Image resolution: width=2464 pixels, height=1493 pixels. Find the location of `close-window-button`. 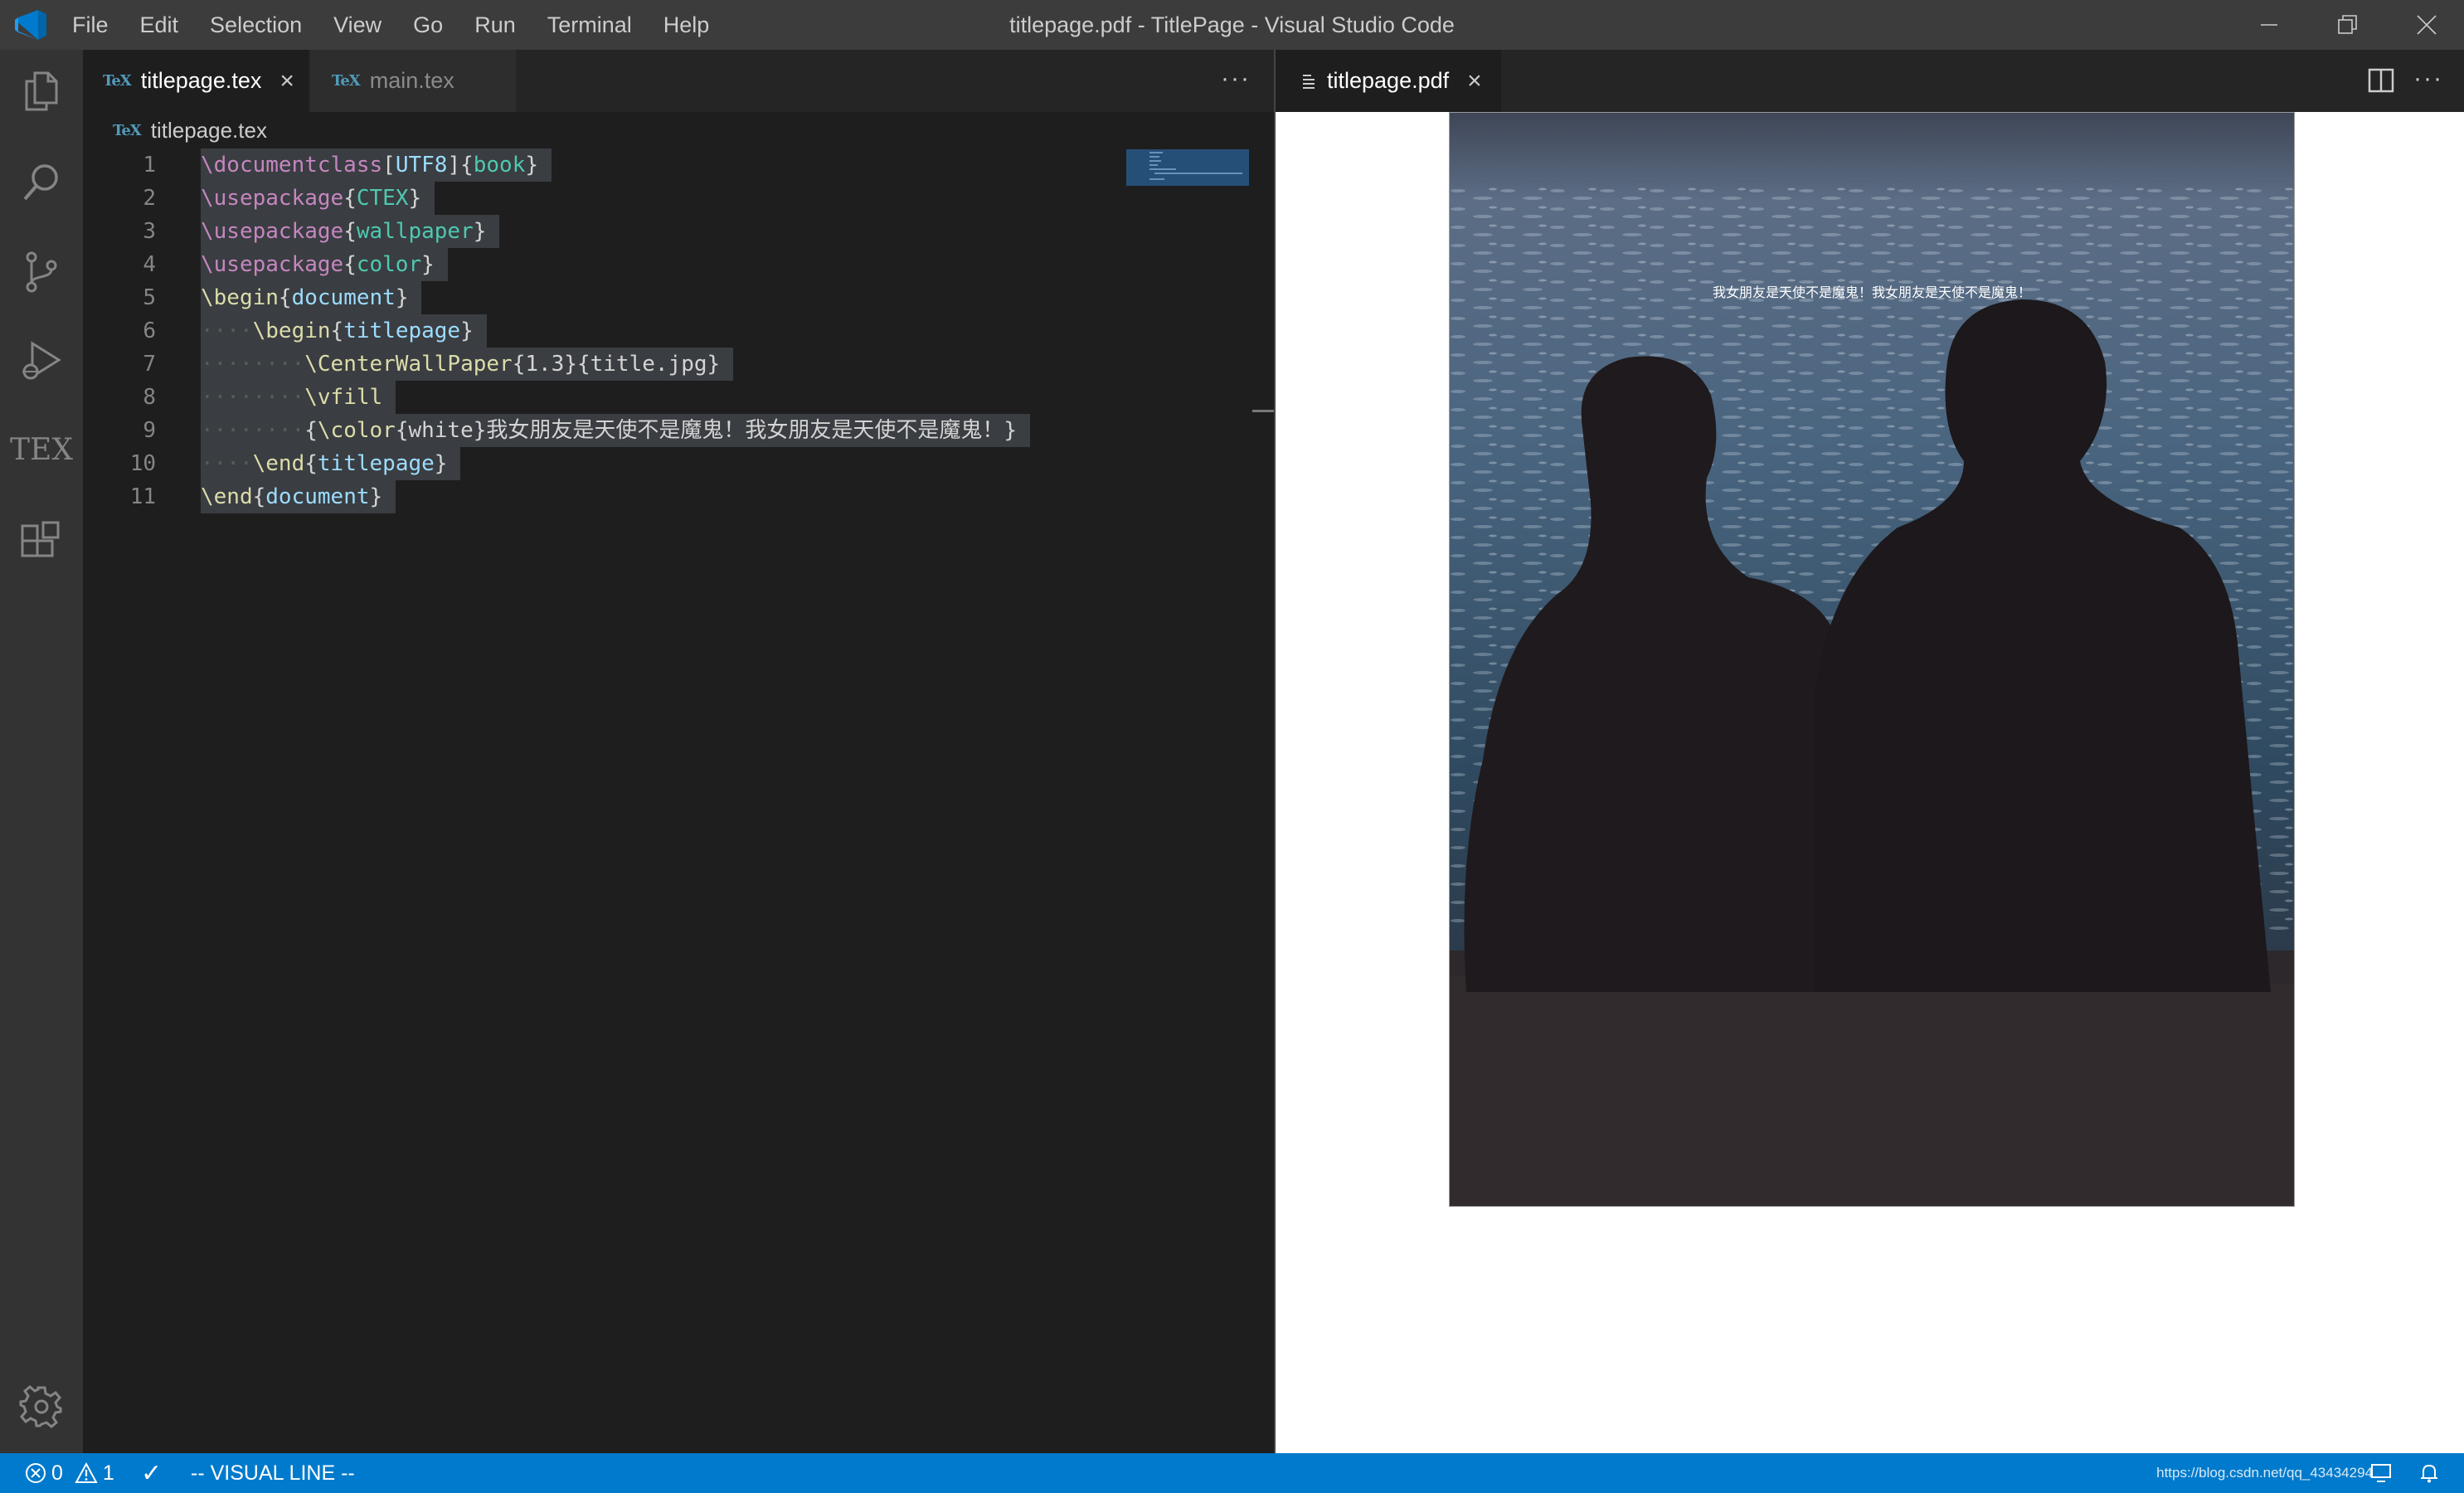

close-window-button is located at coordinates (2427, 25).